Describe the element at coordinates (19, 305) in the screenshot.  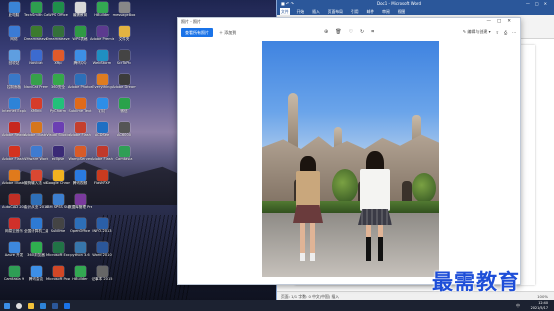
I see `search-icon` at that location.